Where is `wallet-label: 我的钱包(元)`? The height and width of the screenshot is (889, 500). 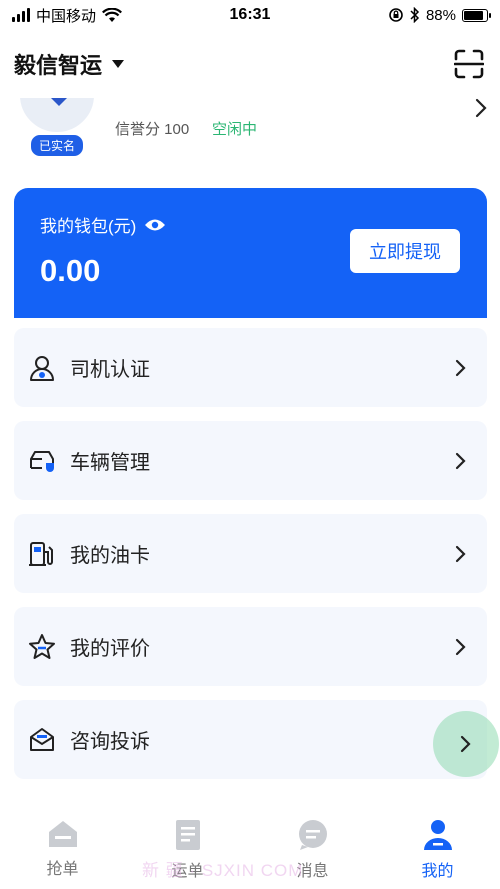 wallet-label: 我的钱包(元) is located at coordinates (88, 226).